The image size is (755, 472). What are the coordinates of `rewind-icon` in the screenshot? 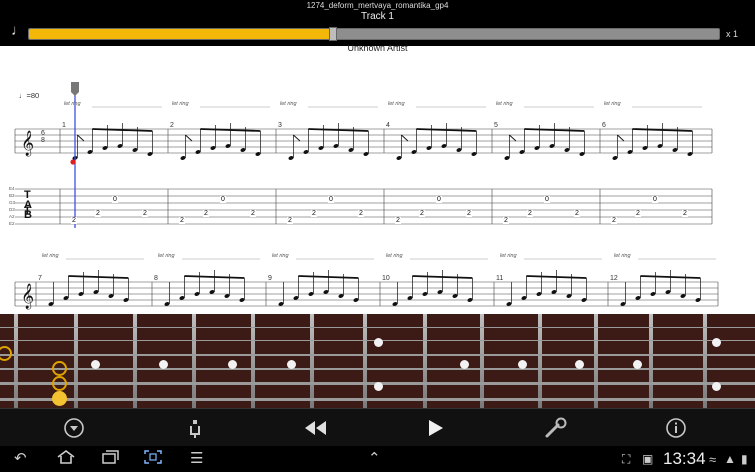 It's located at (315, 428).